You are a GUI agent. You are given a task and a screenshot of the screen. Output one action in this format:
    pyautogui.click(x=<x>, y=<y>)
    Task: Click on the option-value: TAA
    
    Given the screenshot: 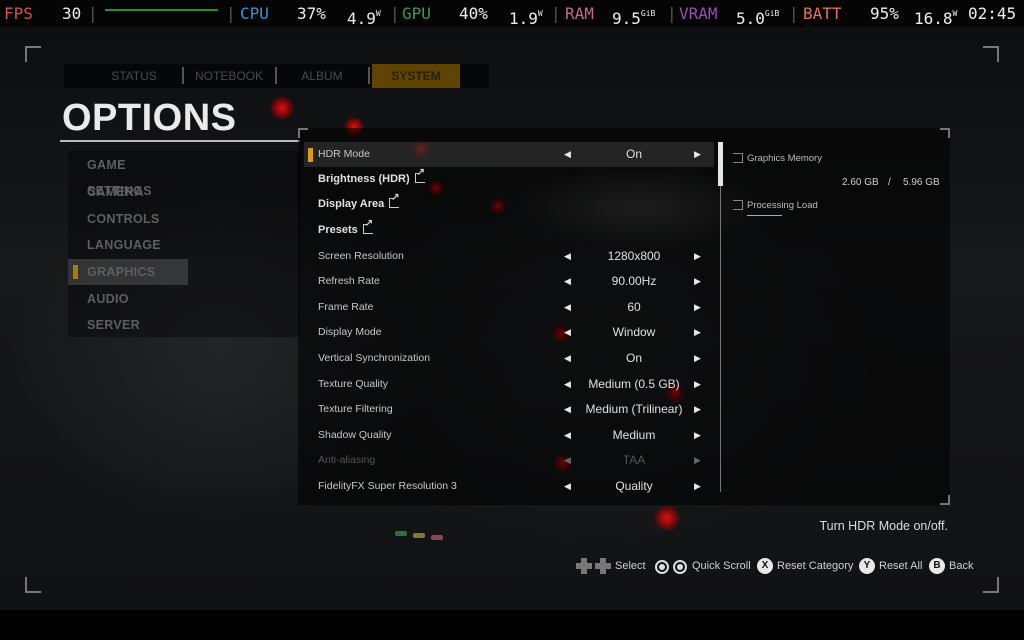 What is the action you would take?
    pyautogui.click(x=634, y=460)
    